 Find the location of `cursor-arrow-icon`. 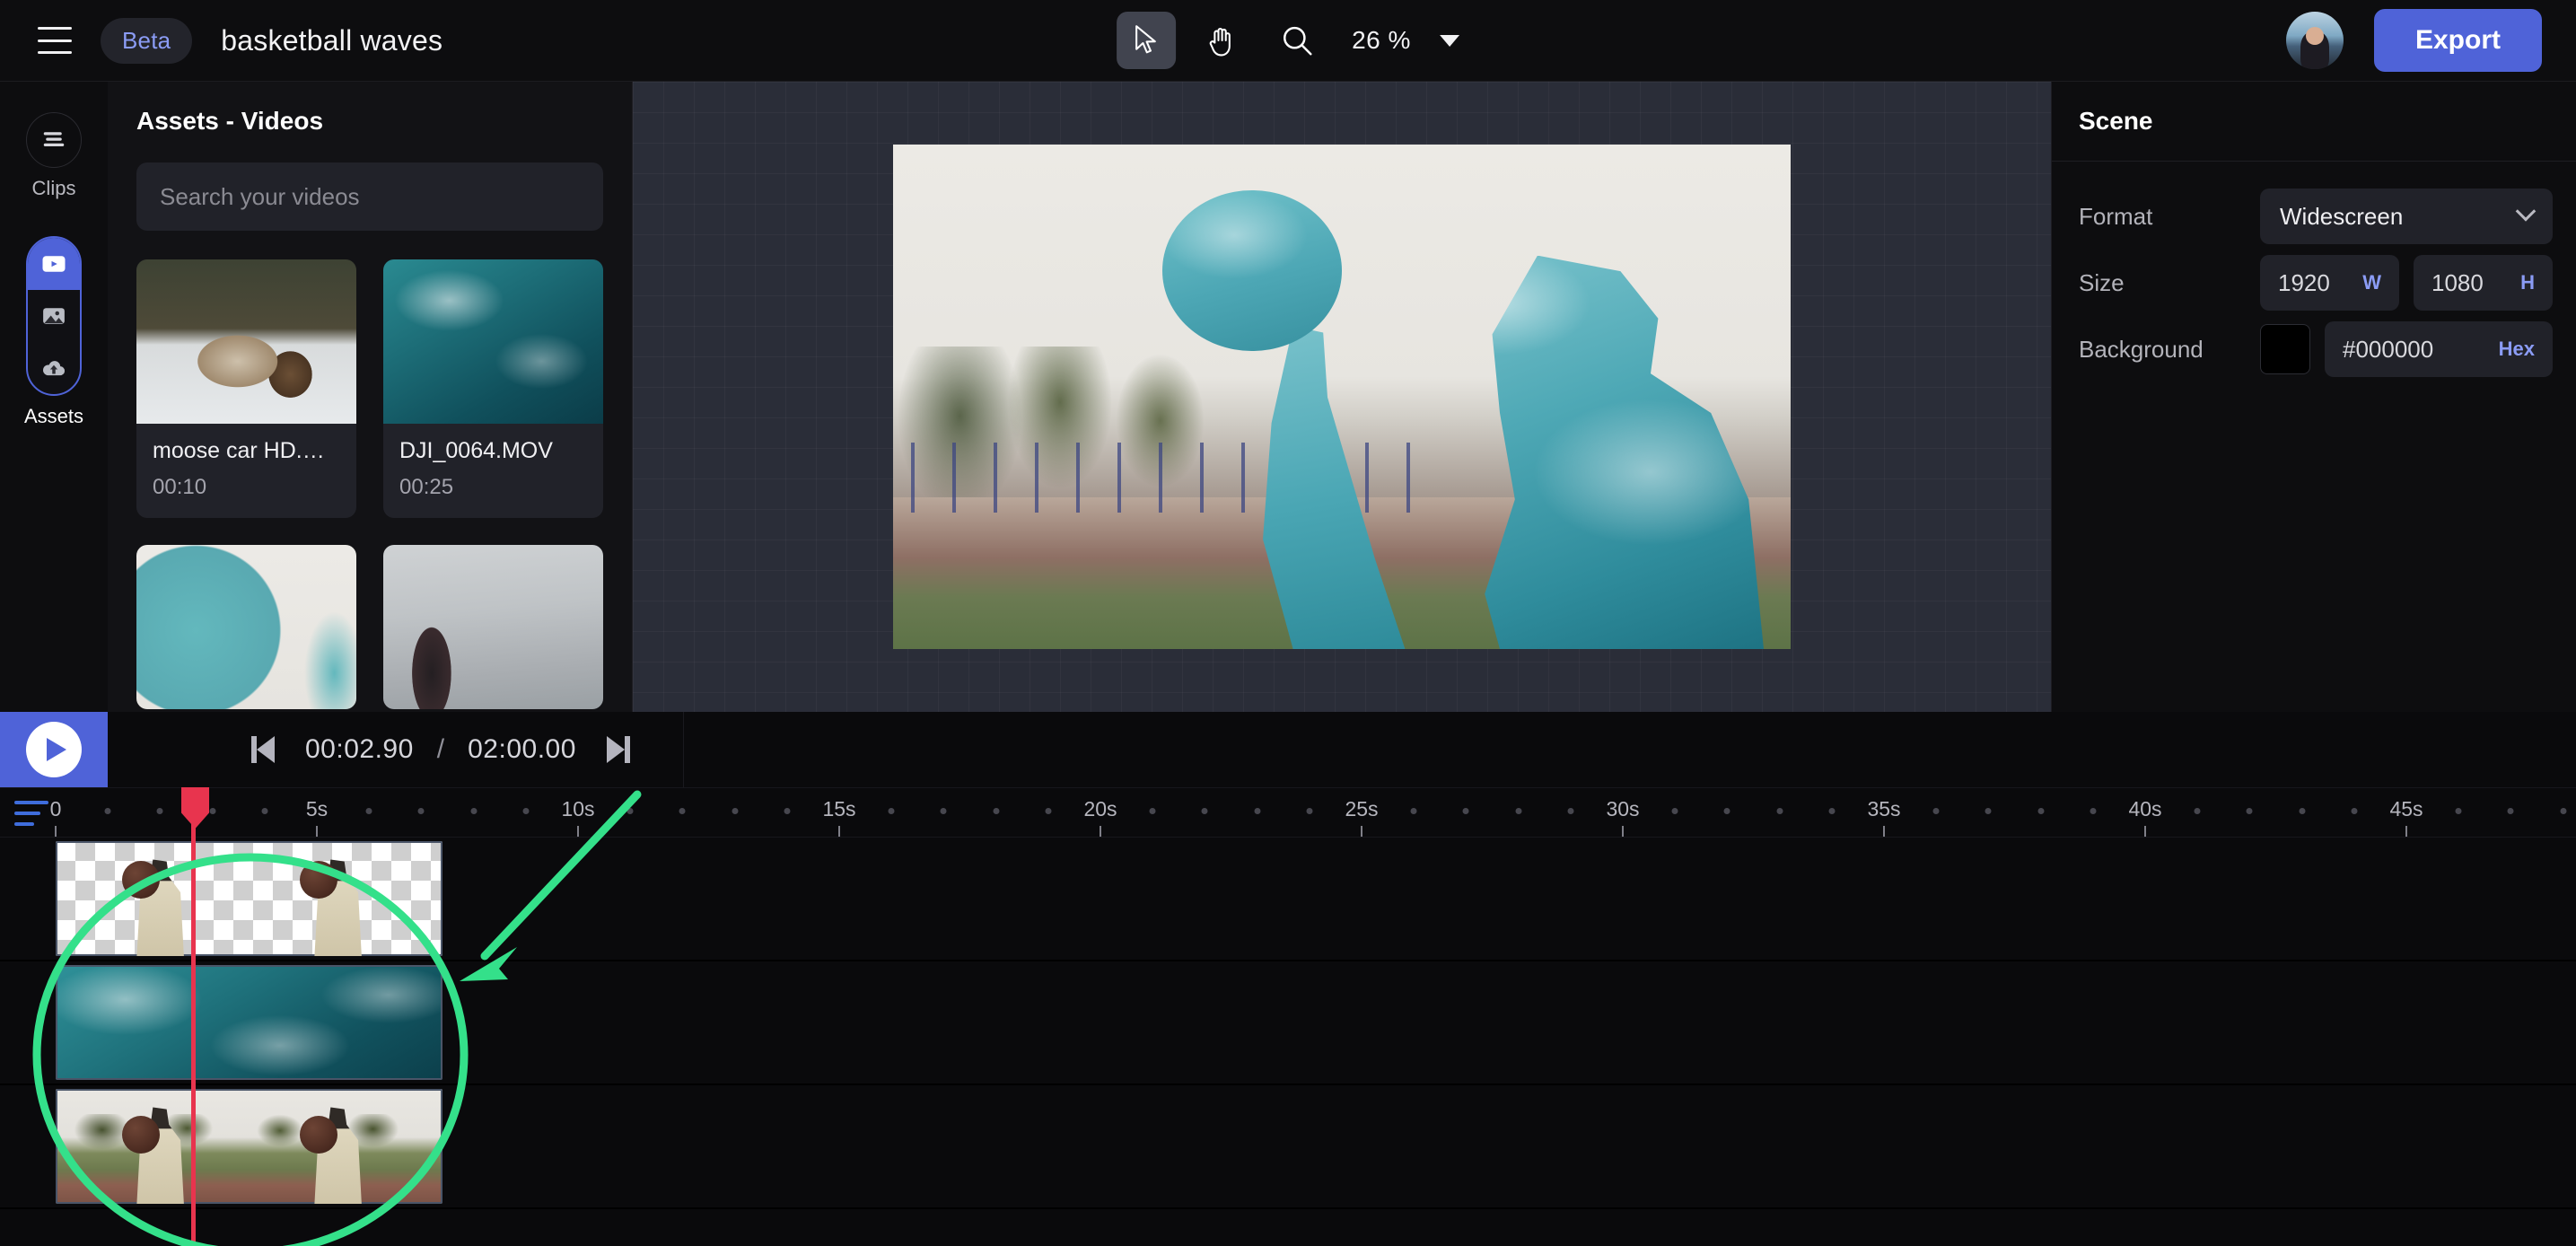

cursor-arrow-icon is located at coordinates (1145, 39).